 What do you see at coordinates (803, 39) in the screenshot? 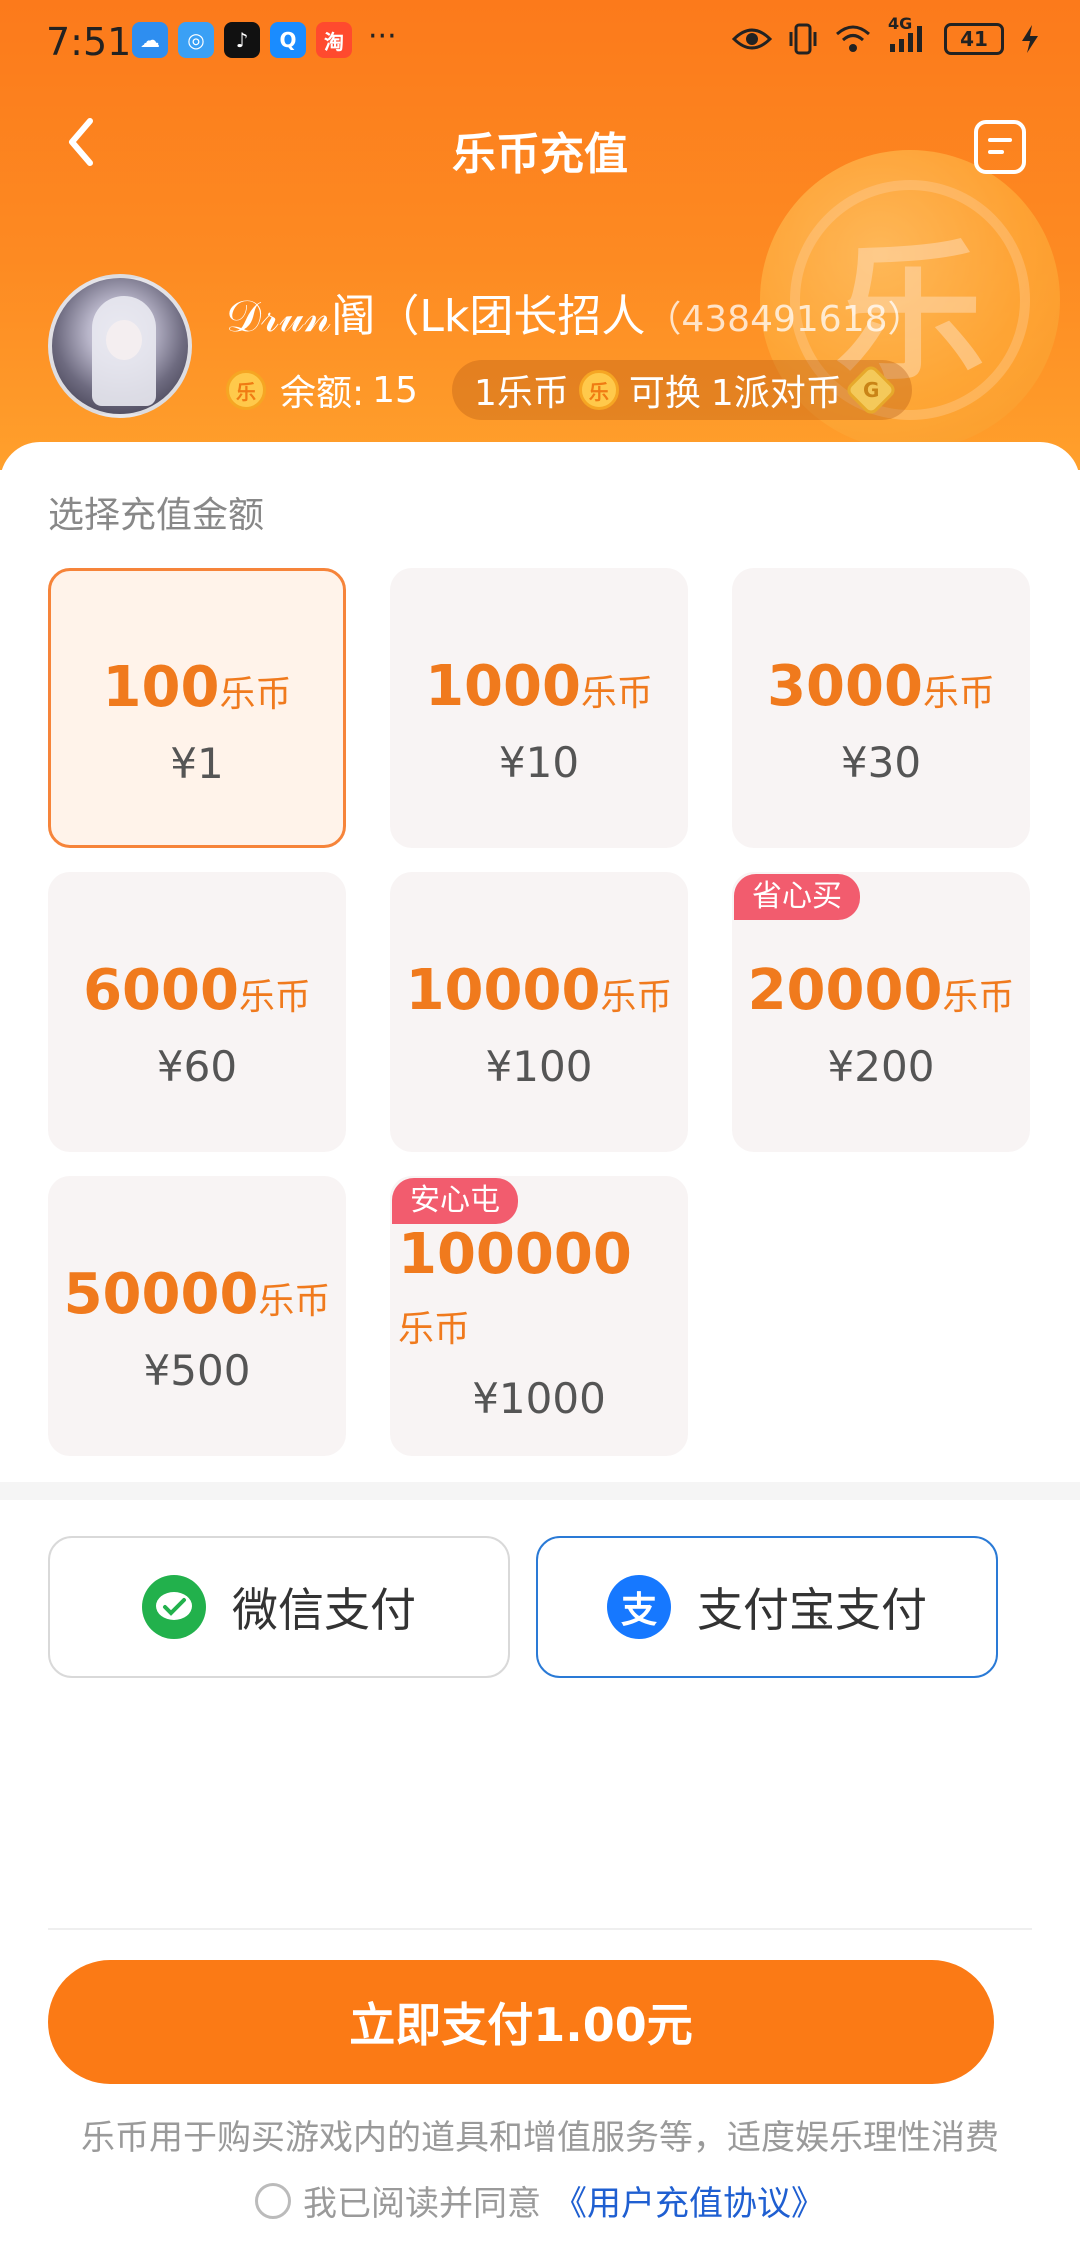
I see `vibrate-icon` at bounding box center [803, 39].